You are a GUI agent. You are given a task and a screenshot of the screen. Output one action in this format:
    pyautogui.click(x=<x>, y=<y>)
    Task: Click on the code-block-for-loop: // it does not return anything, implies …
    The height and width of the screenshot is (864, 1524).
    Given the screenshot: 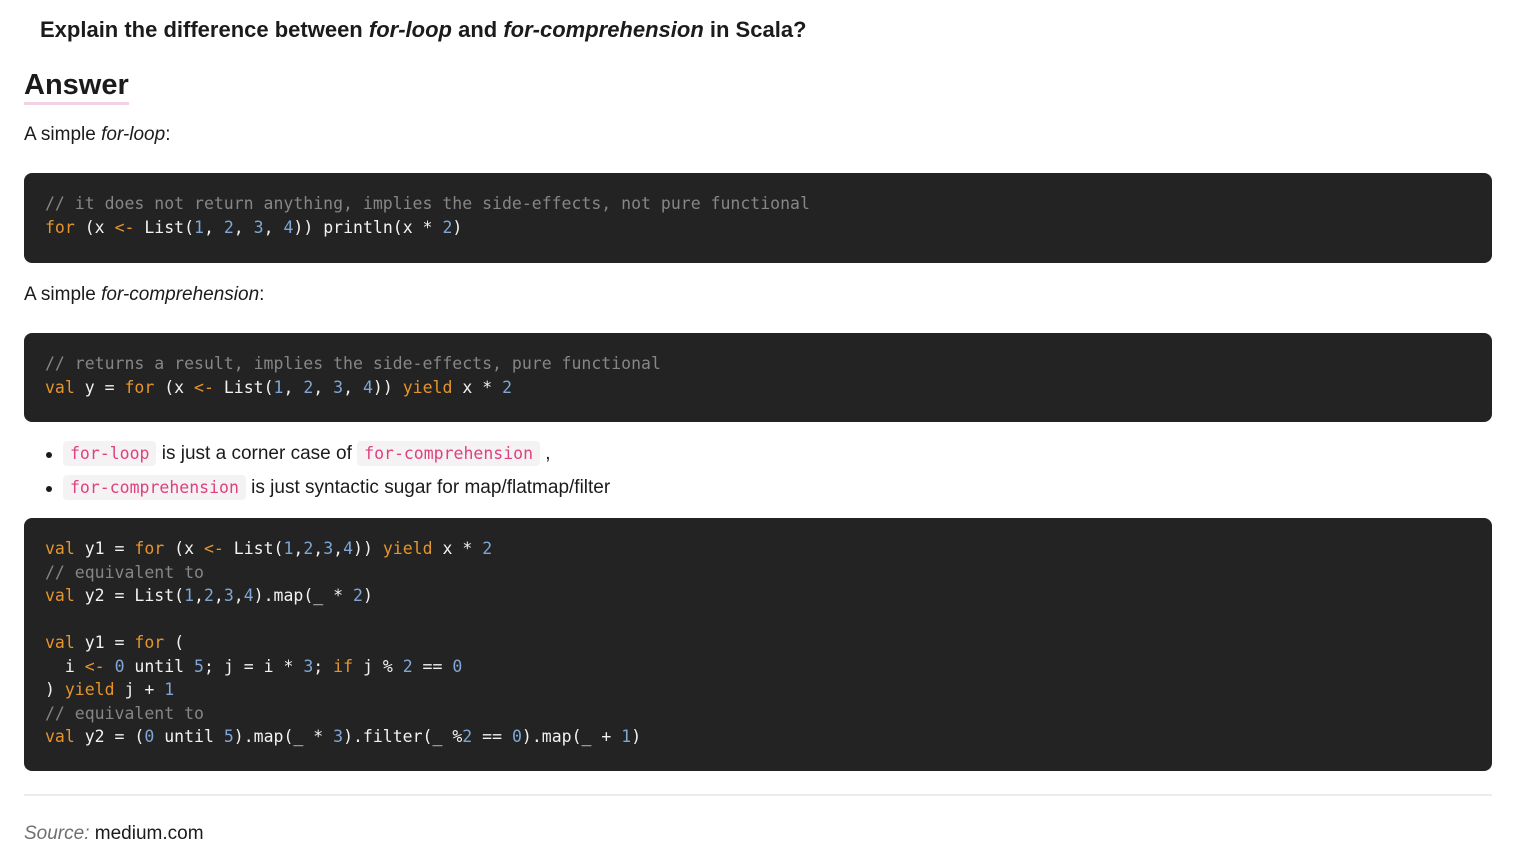 What is the action you would take?
    pyautogui.click(x=758, y=218)
    